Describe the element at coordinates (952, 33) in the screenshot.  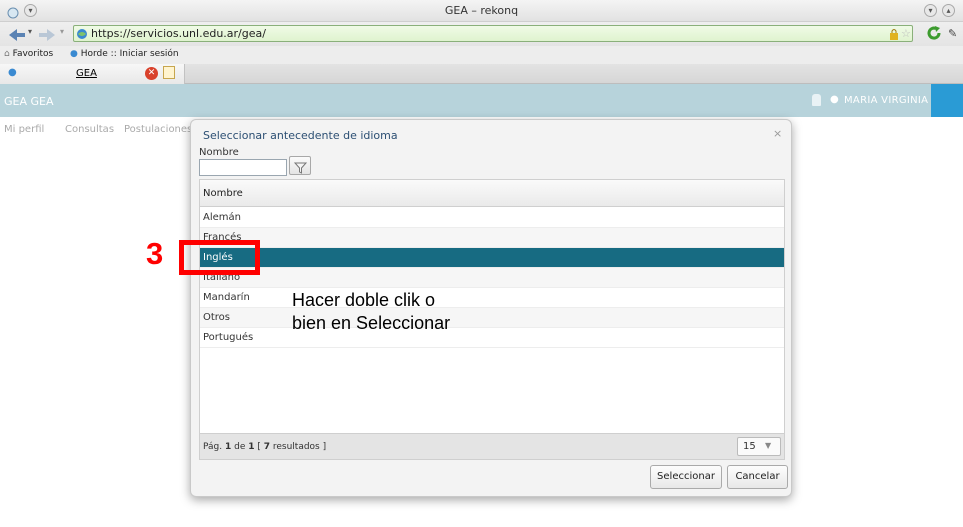
I see `tools-wrench-icon: ✎` at that location.